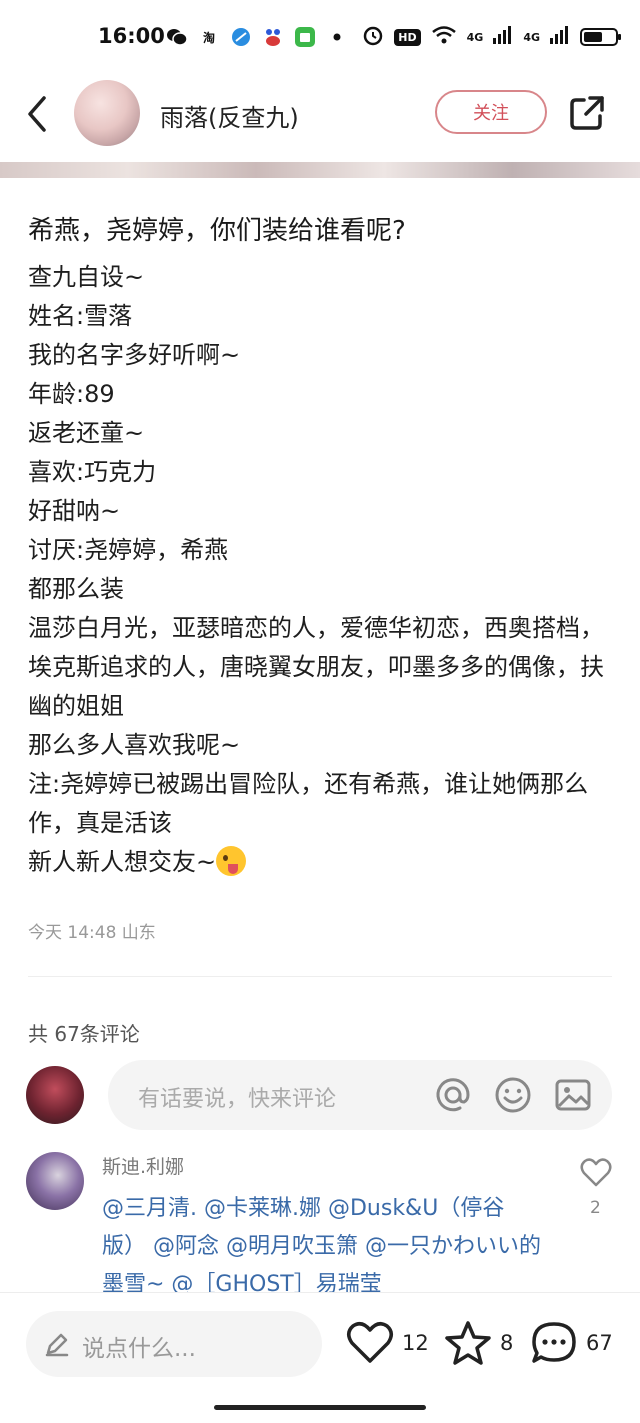 This screenshot has width=640, height=1423. What do you see at coordinates (55, 1181) in the screenshot?
I see `commenter-avatar` at bounding box center [55, 1181].